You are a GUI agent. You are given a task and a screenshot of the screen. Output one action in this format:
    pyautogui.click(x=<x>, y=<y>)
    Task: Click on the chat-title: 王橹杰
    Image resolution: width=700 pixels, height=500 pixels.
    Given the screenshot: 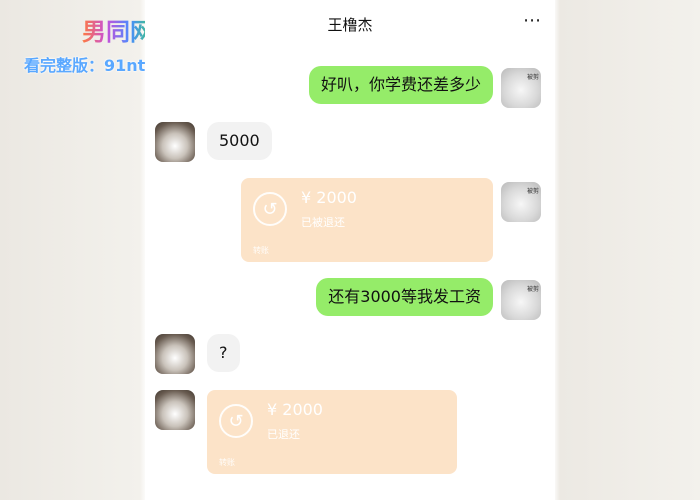 What is the action you would take?
    pyautogui.click(x=350, y=25)
    